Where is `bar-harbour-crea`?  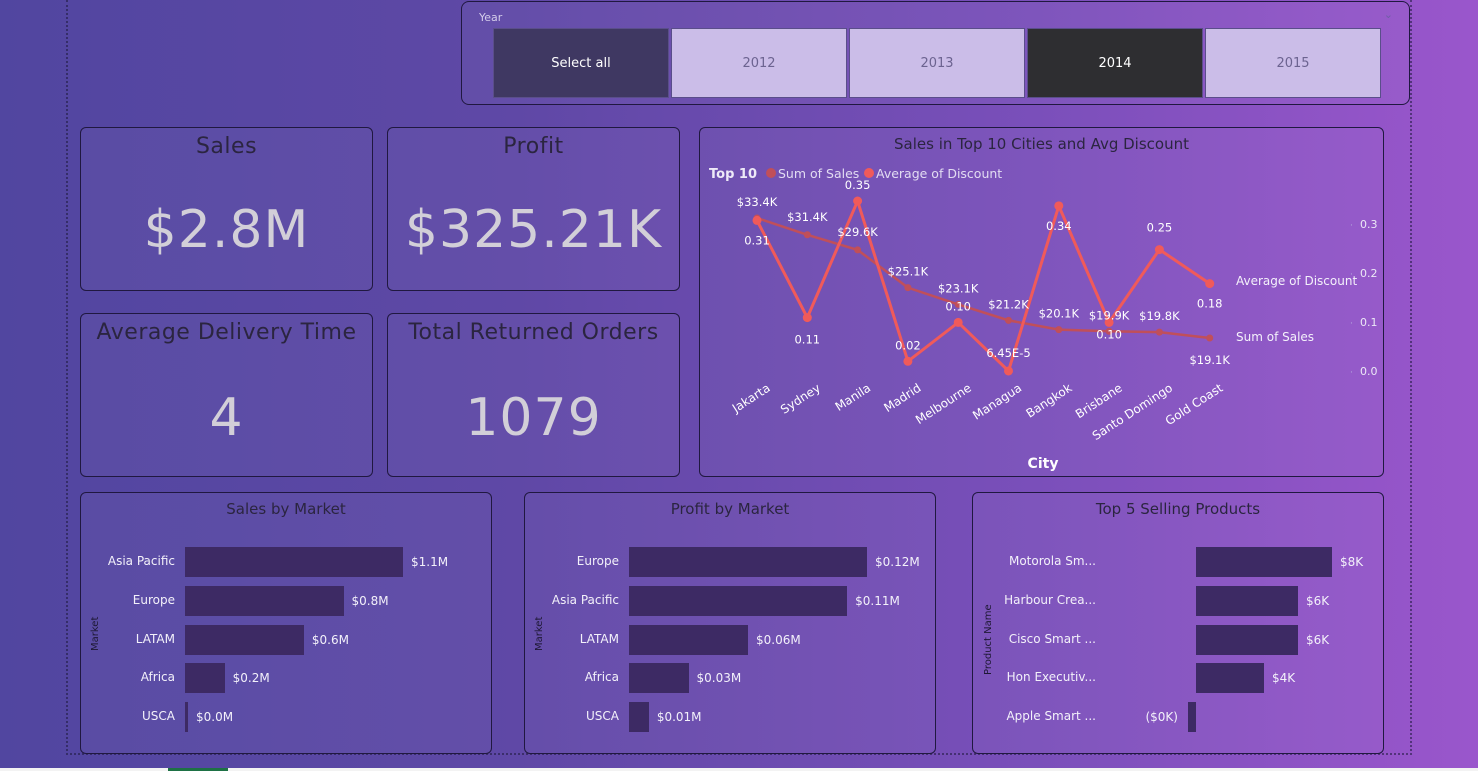
bar-harbour-crea is located at coordinates (1247, 600).